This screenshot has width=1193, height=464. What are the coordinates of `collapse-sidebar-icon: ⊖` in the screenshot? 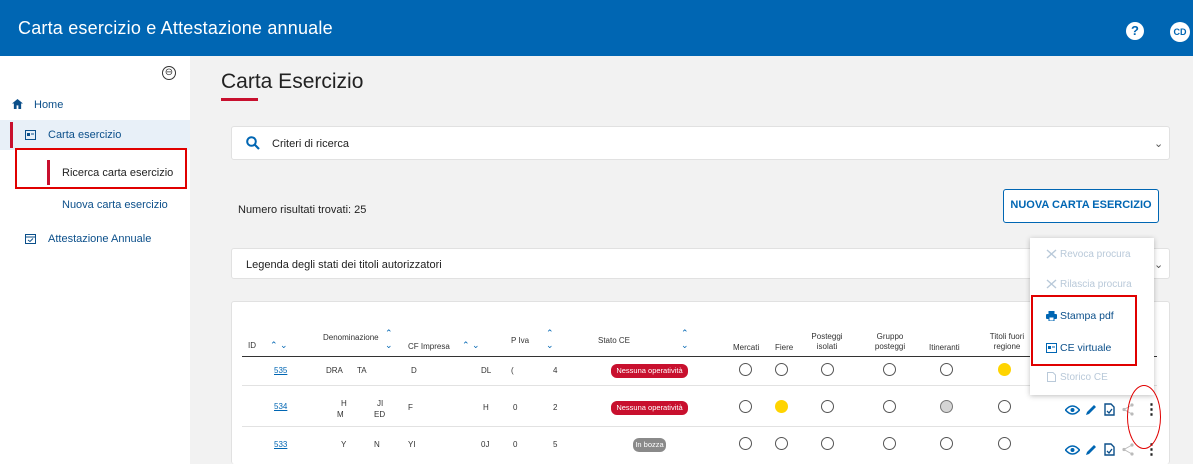 It's located at (169, 73).